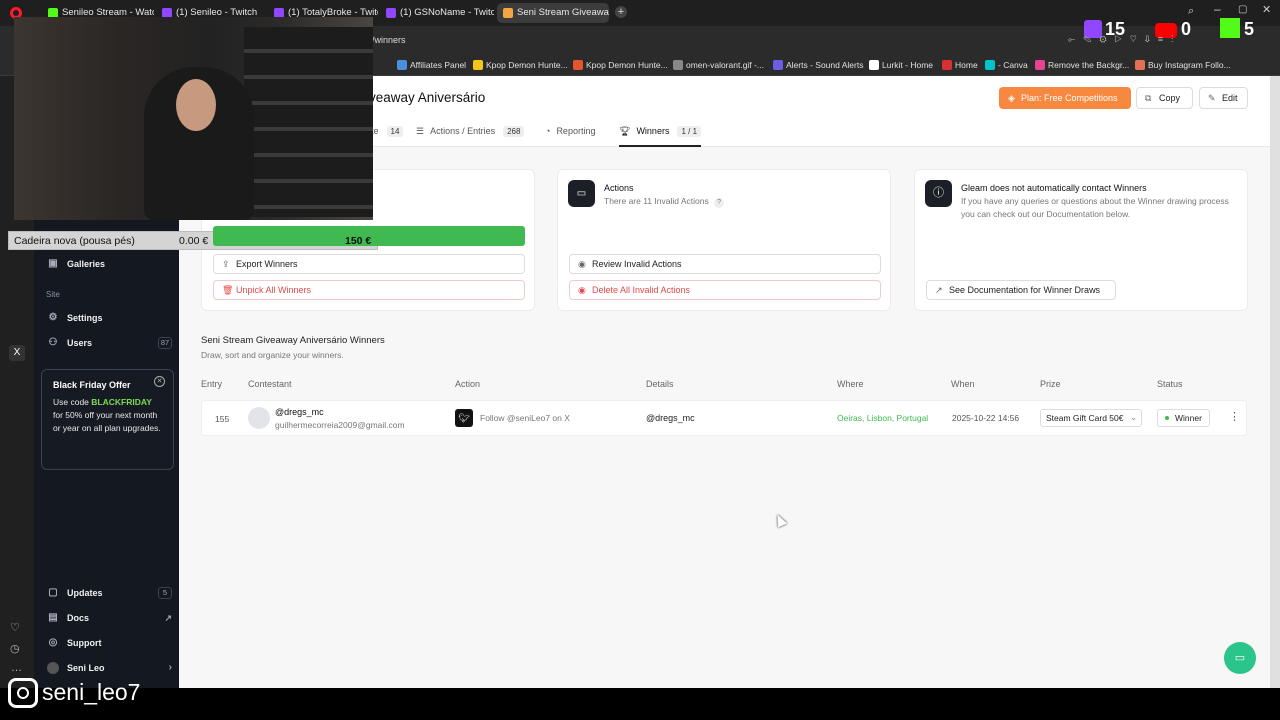 This screenshot has width=1280, height=720. I want to click on unpick-all-winners-button: 🗑︎ Unpick All Winners, so click(369, 290).